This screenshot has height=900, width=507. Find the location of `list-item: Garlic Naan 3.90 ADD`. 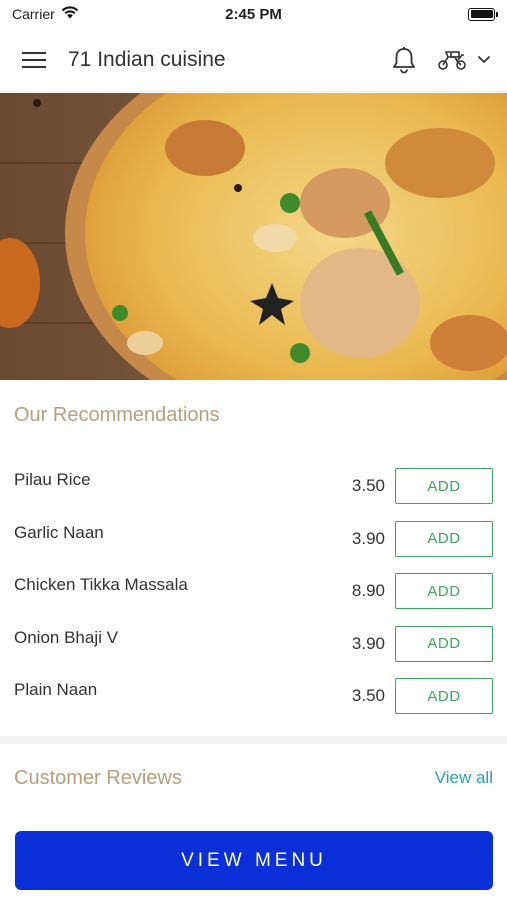

list-item: Garlic Naan 3.90 ADD is located at coordinates (253, 541).